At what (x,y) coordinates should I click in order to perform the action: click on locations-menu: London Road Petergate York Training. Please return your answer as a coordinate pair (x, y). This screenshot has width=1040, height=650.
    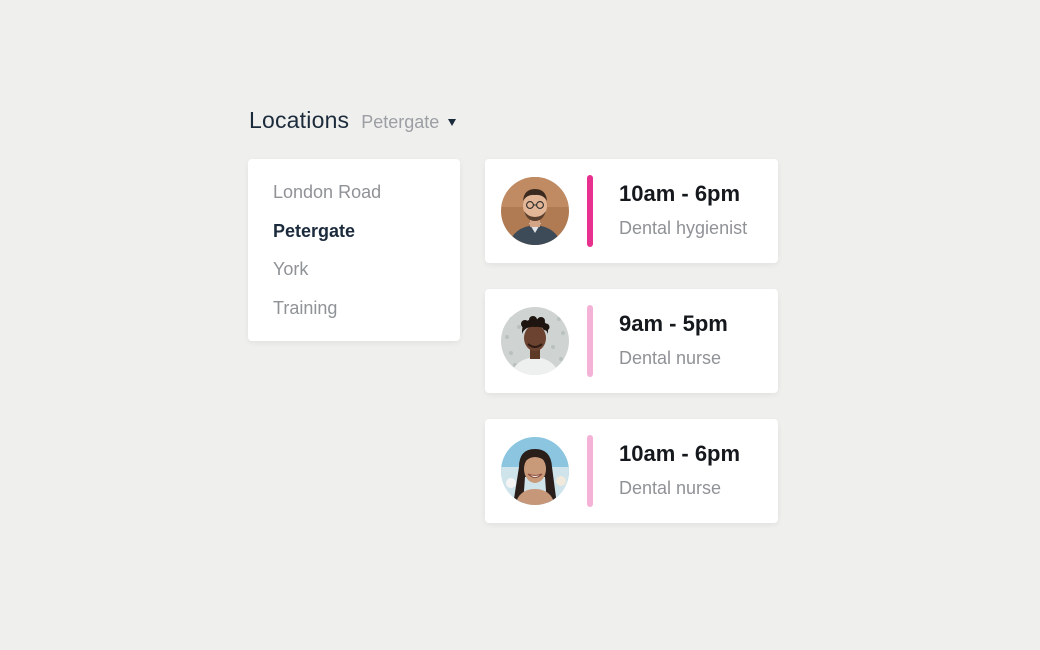
    Looking at the image, I should click on (354, 250).